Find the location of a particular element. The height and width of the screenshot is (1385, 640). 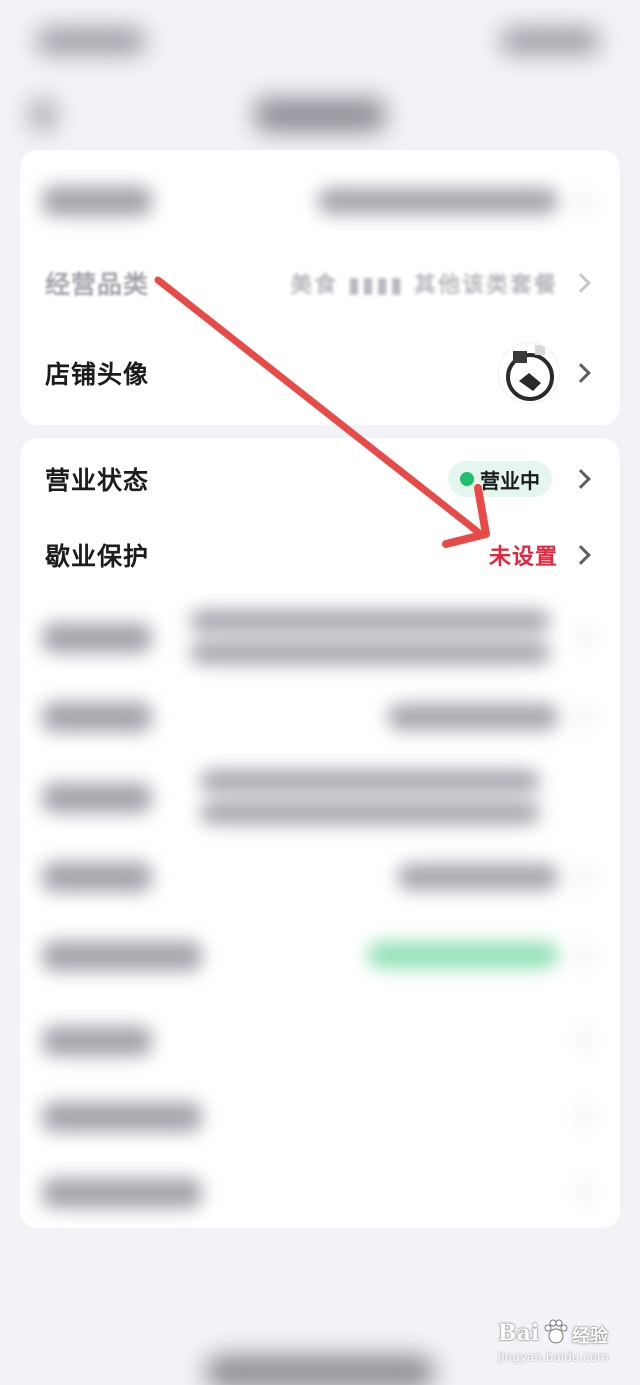

back-arrow-icon is located at coordinates (43, 115).